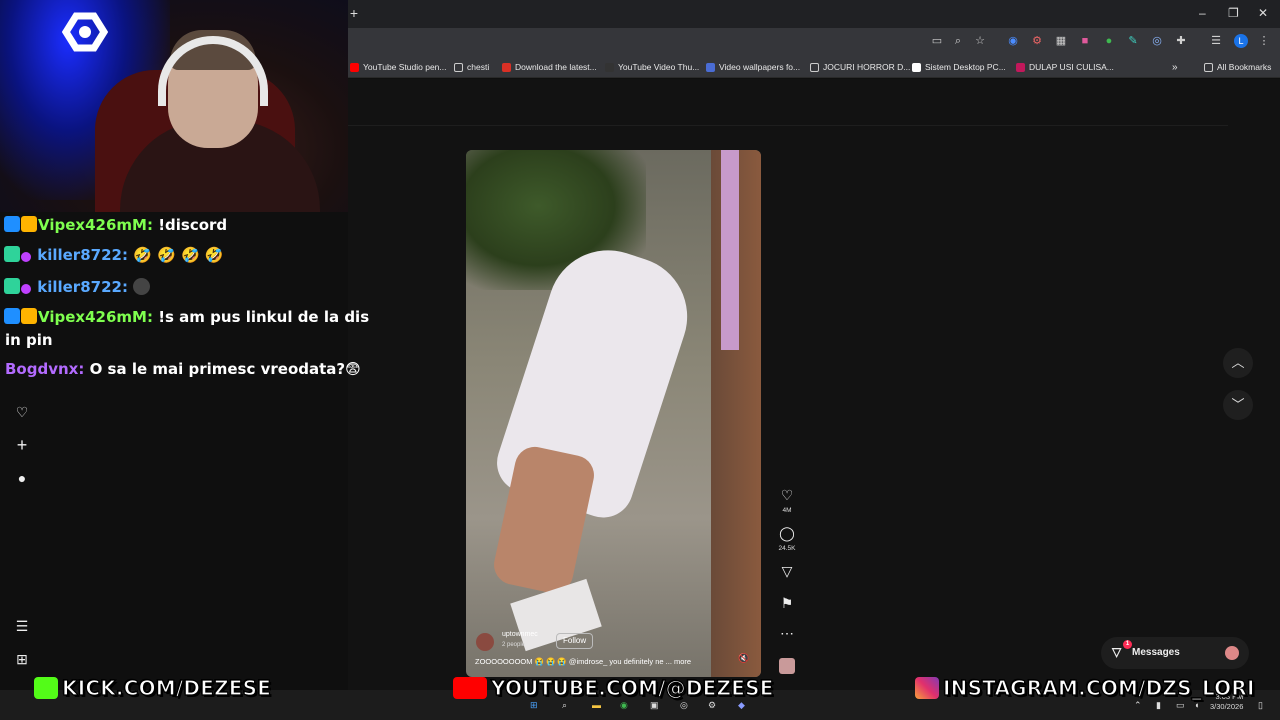 This screenshot has width=1280, height=720. What do you see at coordinates (575, 641) in the screenshot?
I see `follow-button: Follow` at bounding box center [575, 641].